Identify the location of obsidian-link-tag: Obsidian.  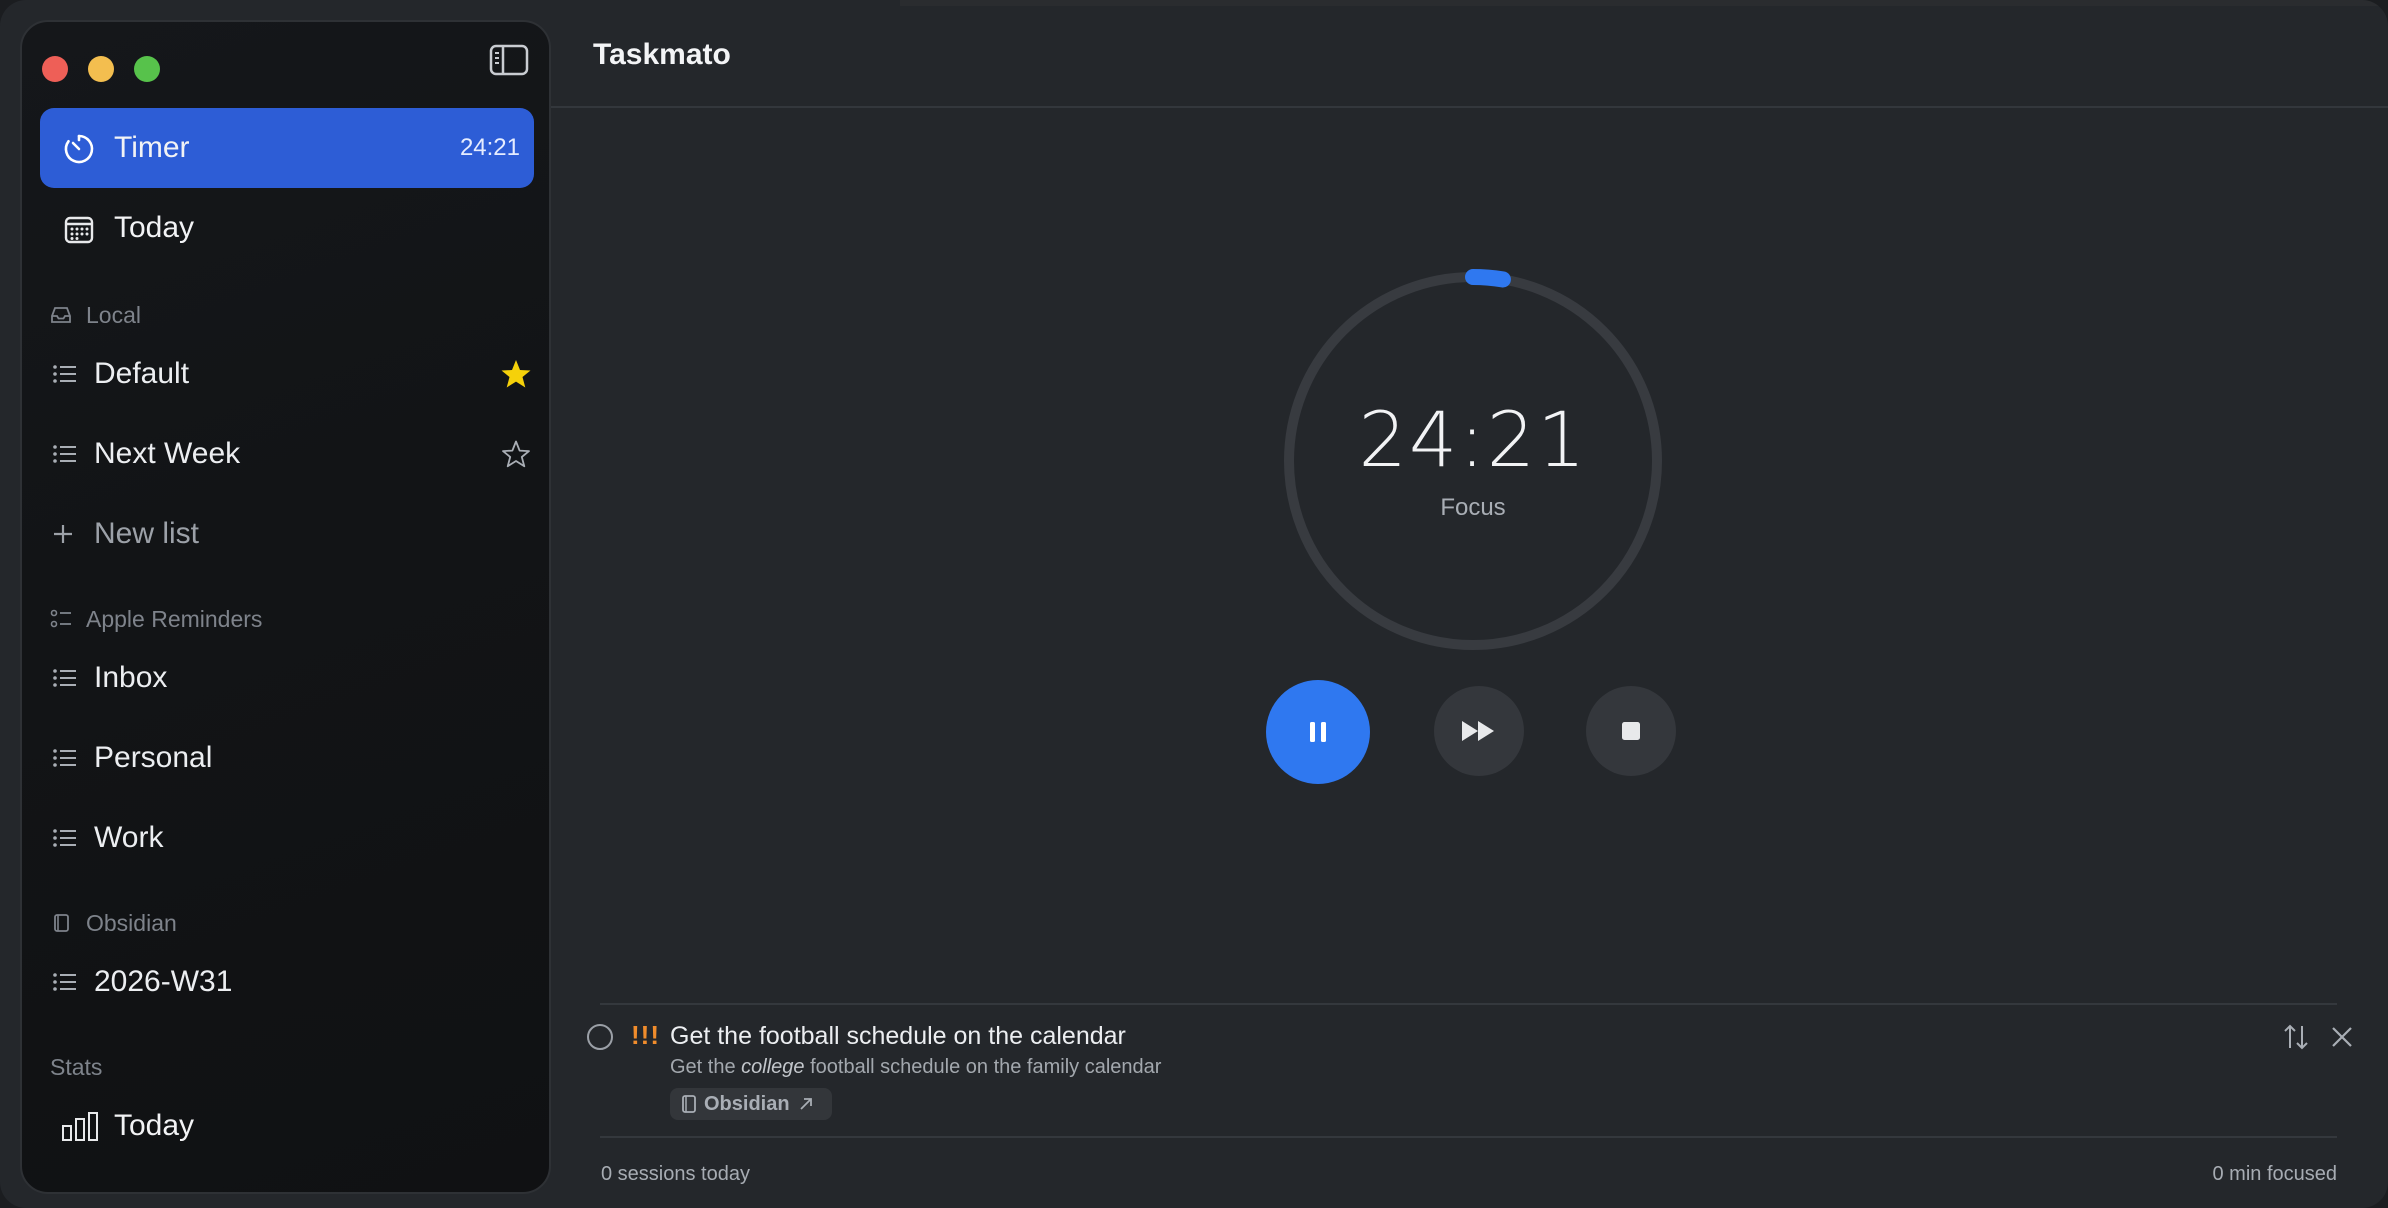
(751, 1104).